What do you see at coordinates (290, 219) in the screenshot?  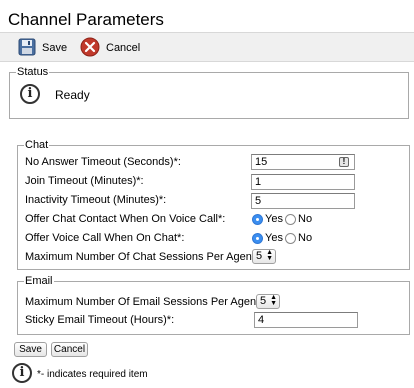 I see `offer-chat-no-radio` at bounding box center [290, 219].